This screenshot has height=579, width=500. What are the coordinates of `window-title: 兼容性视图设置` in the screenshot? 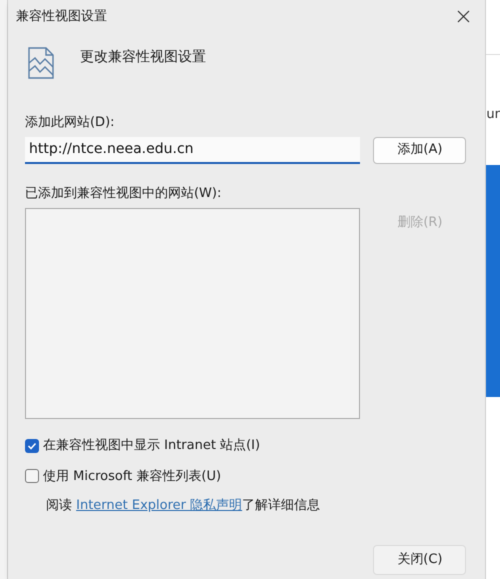 It's located at (61, 17).